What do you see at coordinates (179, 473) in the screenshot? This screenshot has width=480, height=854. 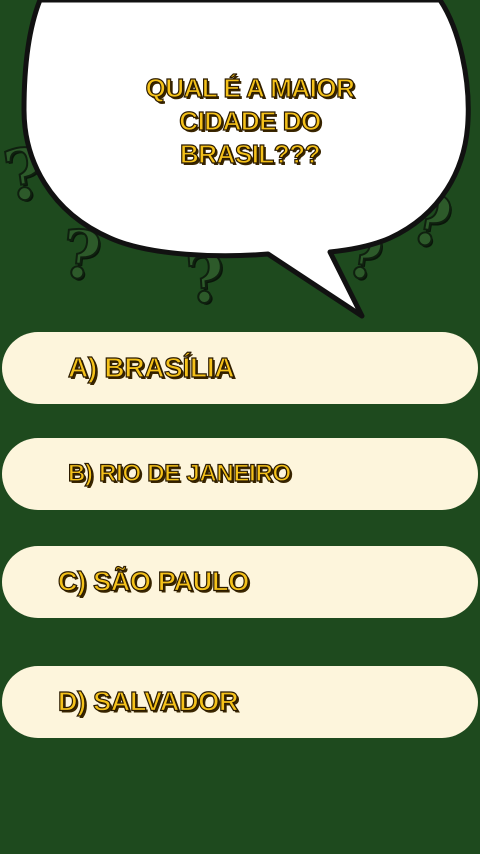 I see `option-b-label: B) RIO DE JANEIRO` at bounding box center [179, 473].